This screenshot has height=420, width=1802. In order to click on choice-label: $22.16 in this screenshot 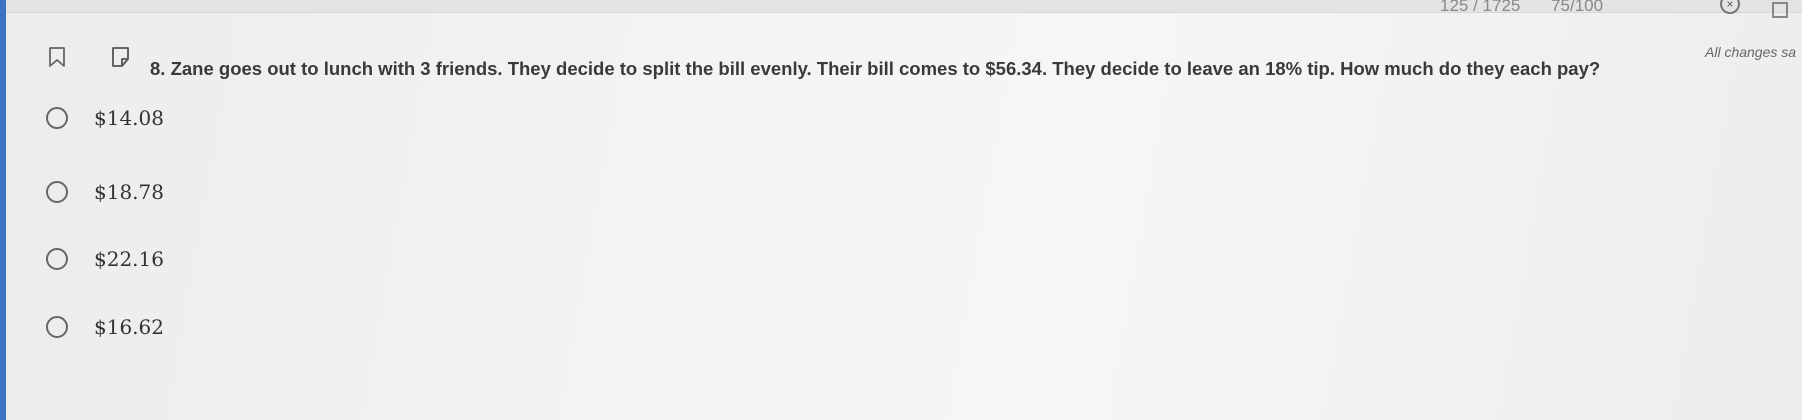, I will do `click(129, 259)`.